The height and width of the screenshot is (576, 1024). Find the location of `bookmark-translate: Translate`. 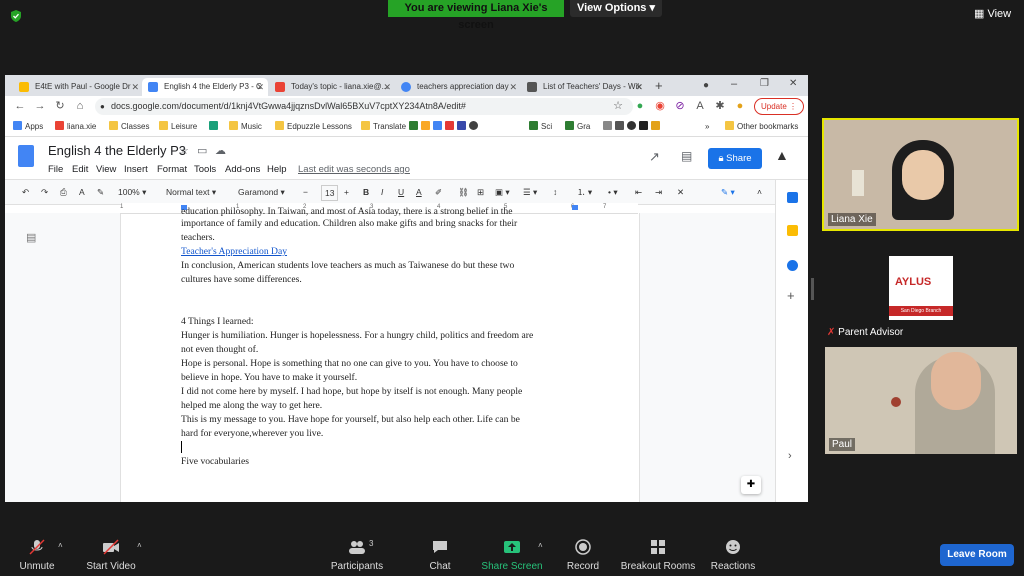

bookmark-translate: Translate is located at coordinates (383, 127).